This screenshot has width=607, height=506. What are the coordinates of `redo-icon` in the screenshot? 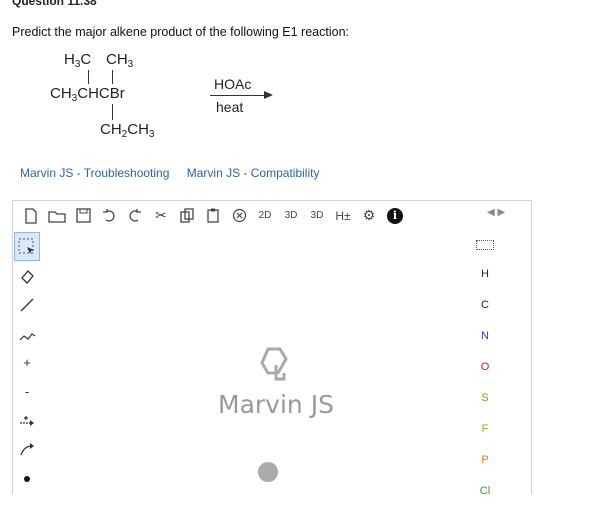 It's located at (135, 216).